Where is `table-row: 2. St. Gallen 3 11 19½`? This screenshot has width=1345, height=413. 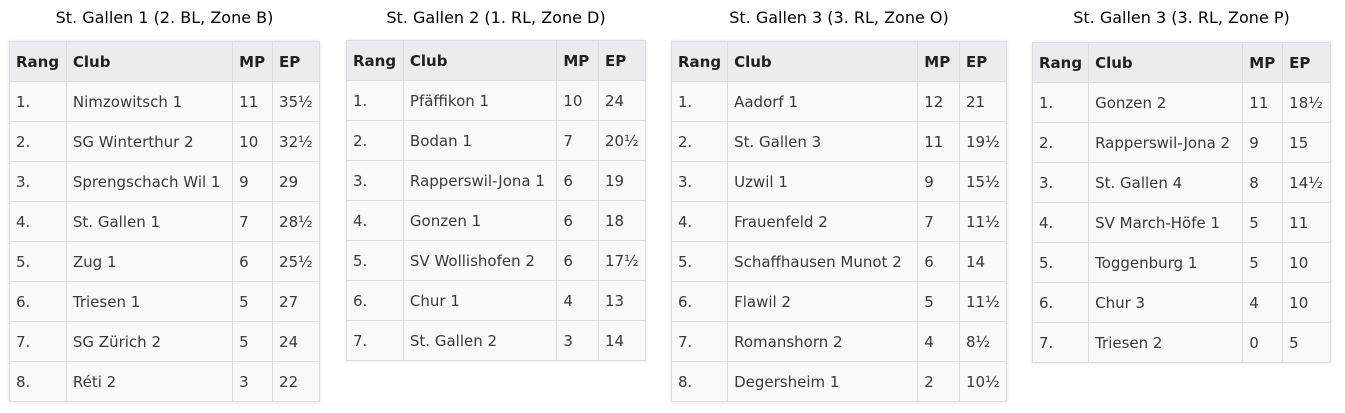
table-row: 2. St. Gallen 3 11 19½ is located at coordinates (838, 141).